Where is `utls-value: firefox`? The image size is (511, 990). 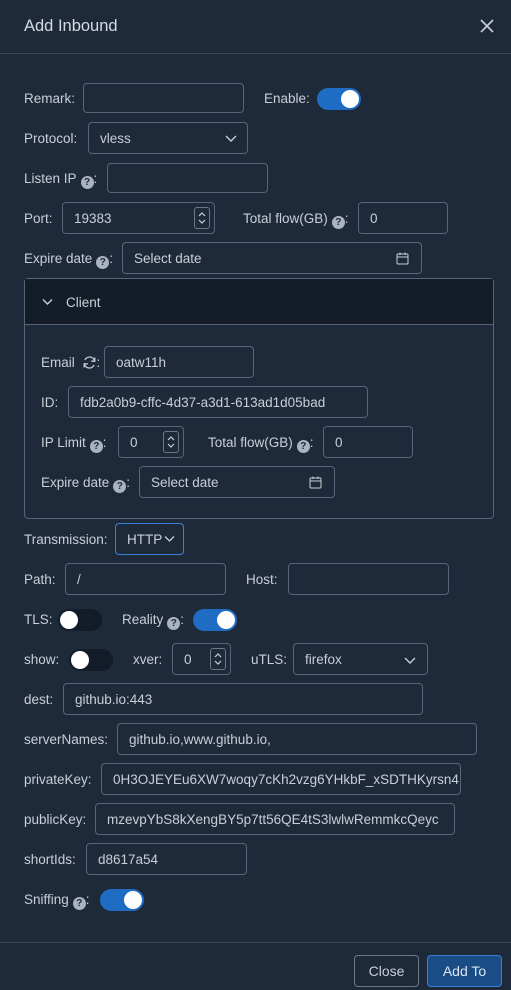 utls-value: firefox is located at coordinates (323, 659).